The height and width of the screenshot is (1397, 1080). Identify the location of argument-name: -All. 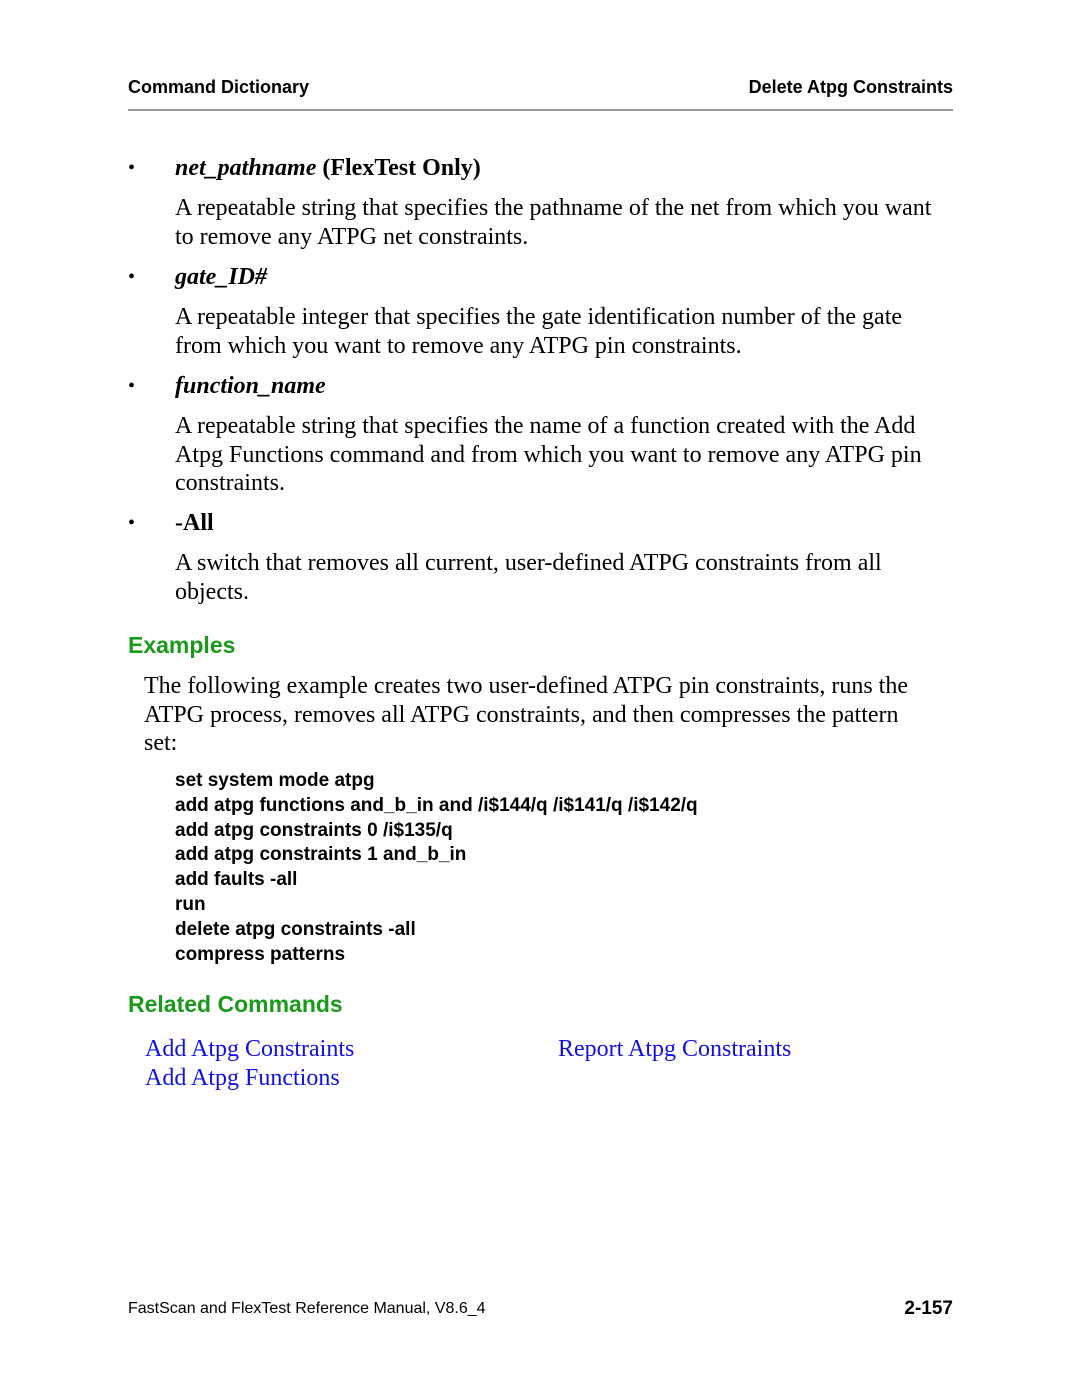
(194, 523).